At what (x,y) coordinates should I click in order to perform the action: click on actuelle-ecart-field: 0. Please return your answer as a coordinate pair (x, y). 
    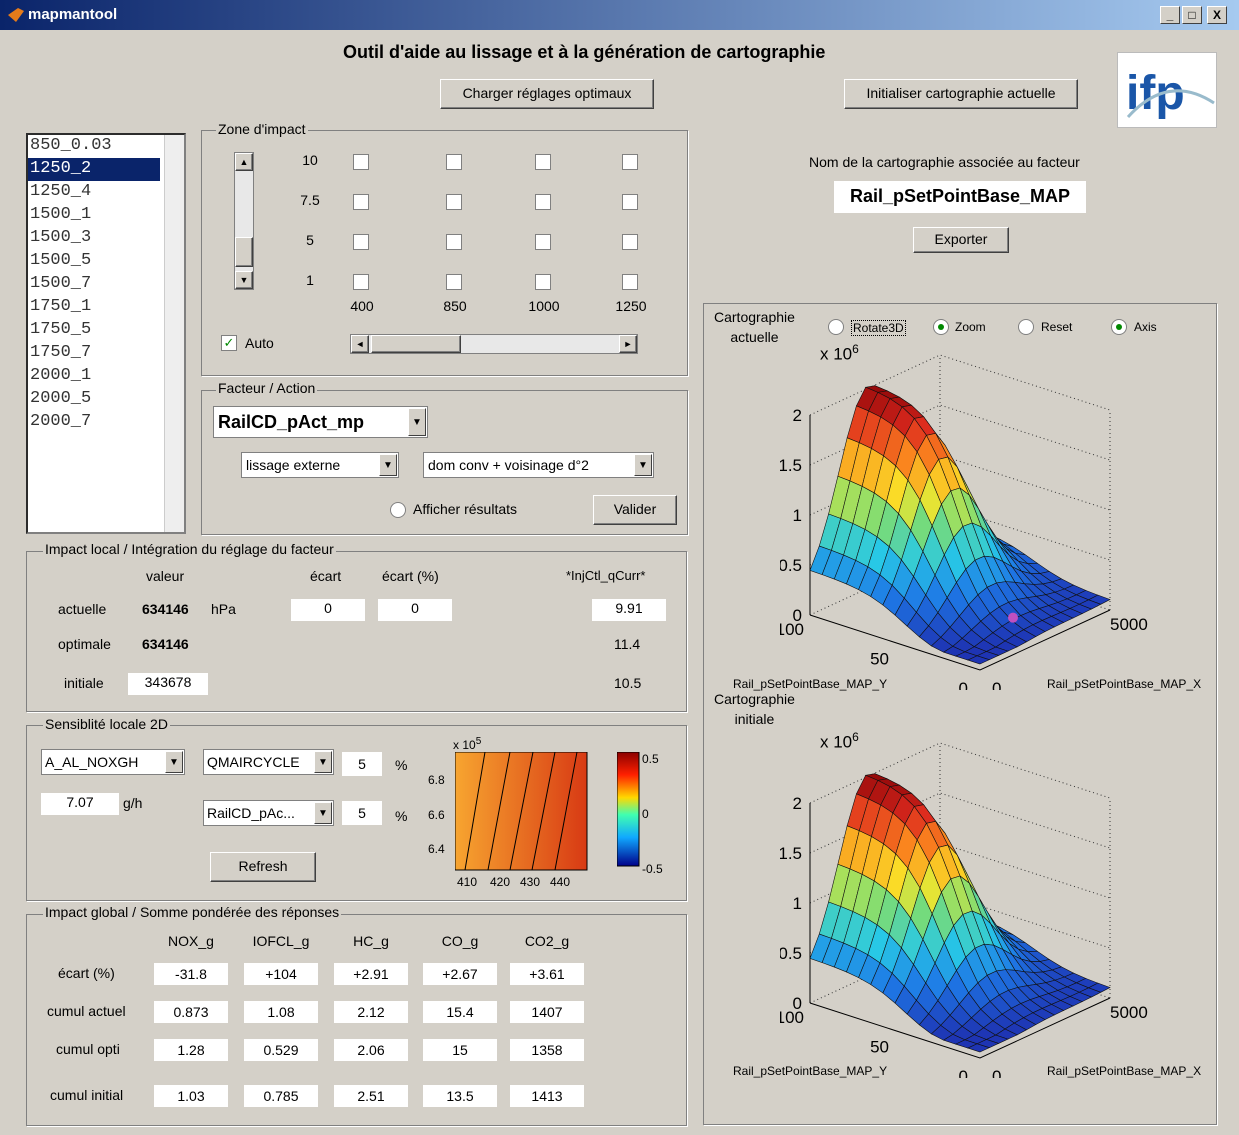
    Looking at the image, I should click on (328, 610).